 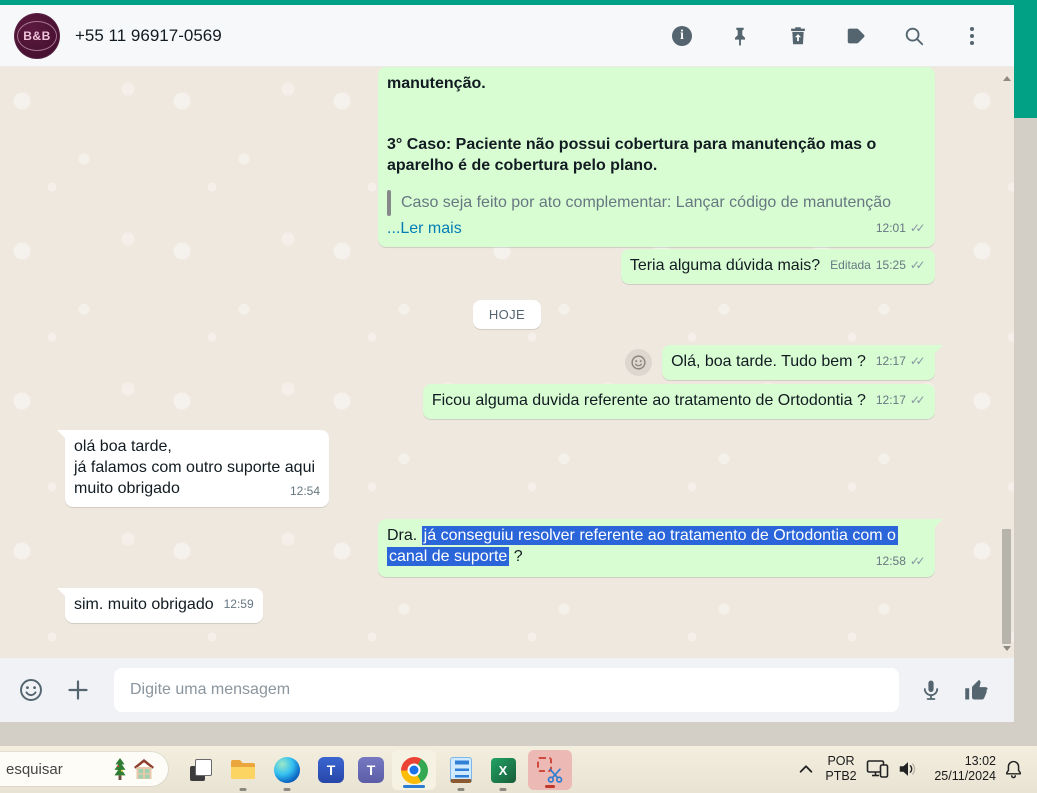 What do you see at coordinates (1007, 648) in the screenshot?
I see `scroll-down-icon` at bounding box center [1007, 648].